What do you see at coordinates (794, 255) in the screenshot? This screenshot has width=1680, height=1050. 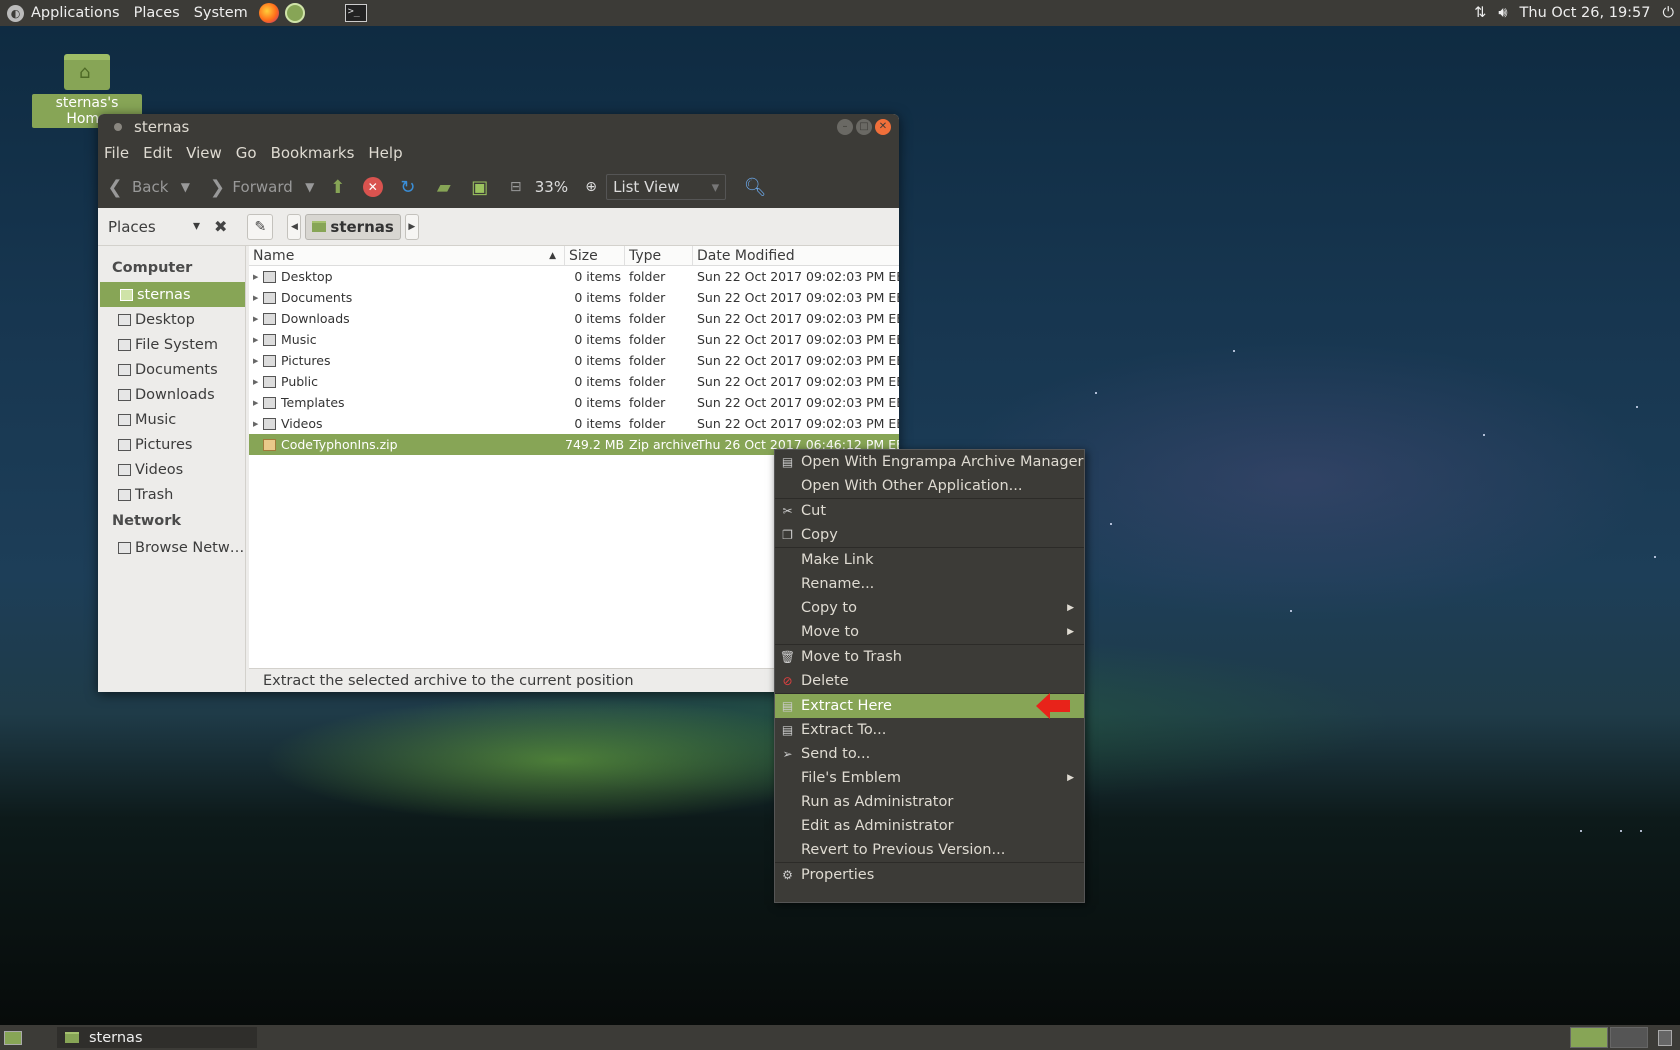 I see `column-date: Date Modified` at bounding box center [794, 255].